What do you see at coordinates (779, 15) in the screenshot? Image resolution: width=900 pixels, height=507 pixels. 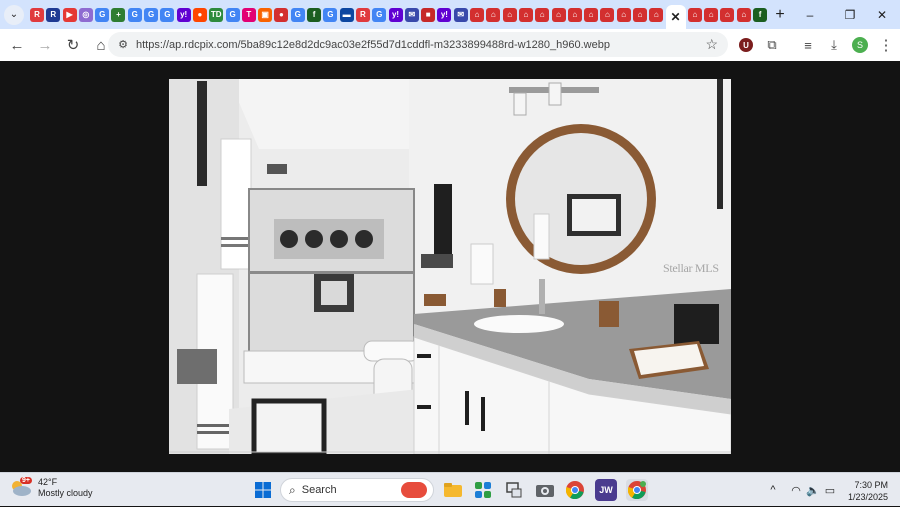 I see `new-tab-button: +` at bounding box center [779, 15].